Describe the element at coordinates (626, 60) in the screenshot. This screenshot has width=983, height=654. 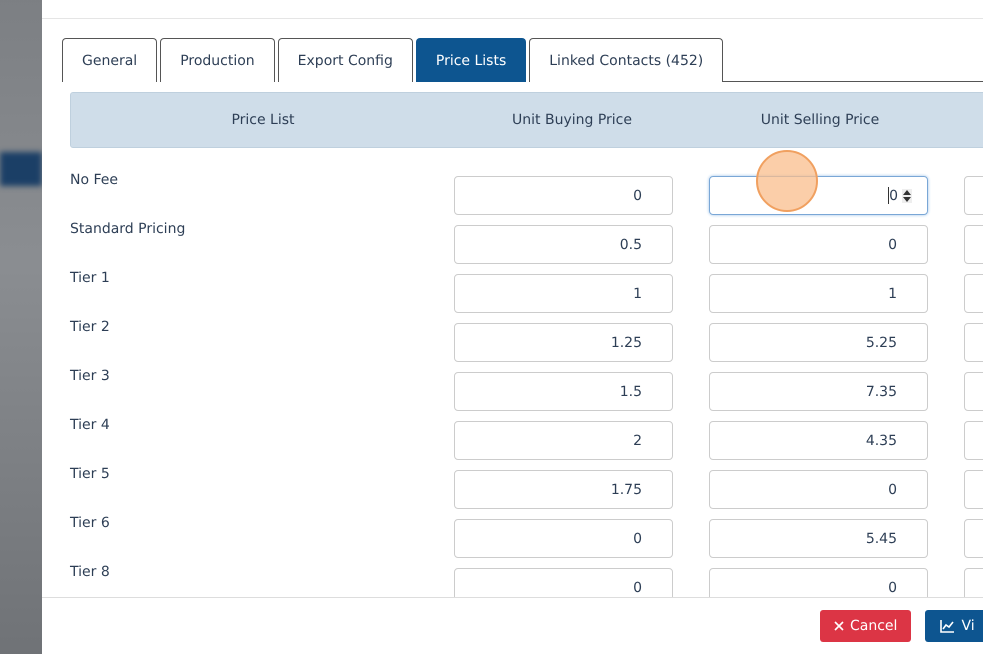
I see `tab: Linked Contacts (452)` at that location.